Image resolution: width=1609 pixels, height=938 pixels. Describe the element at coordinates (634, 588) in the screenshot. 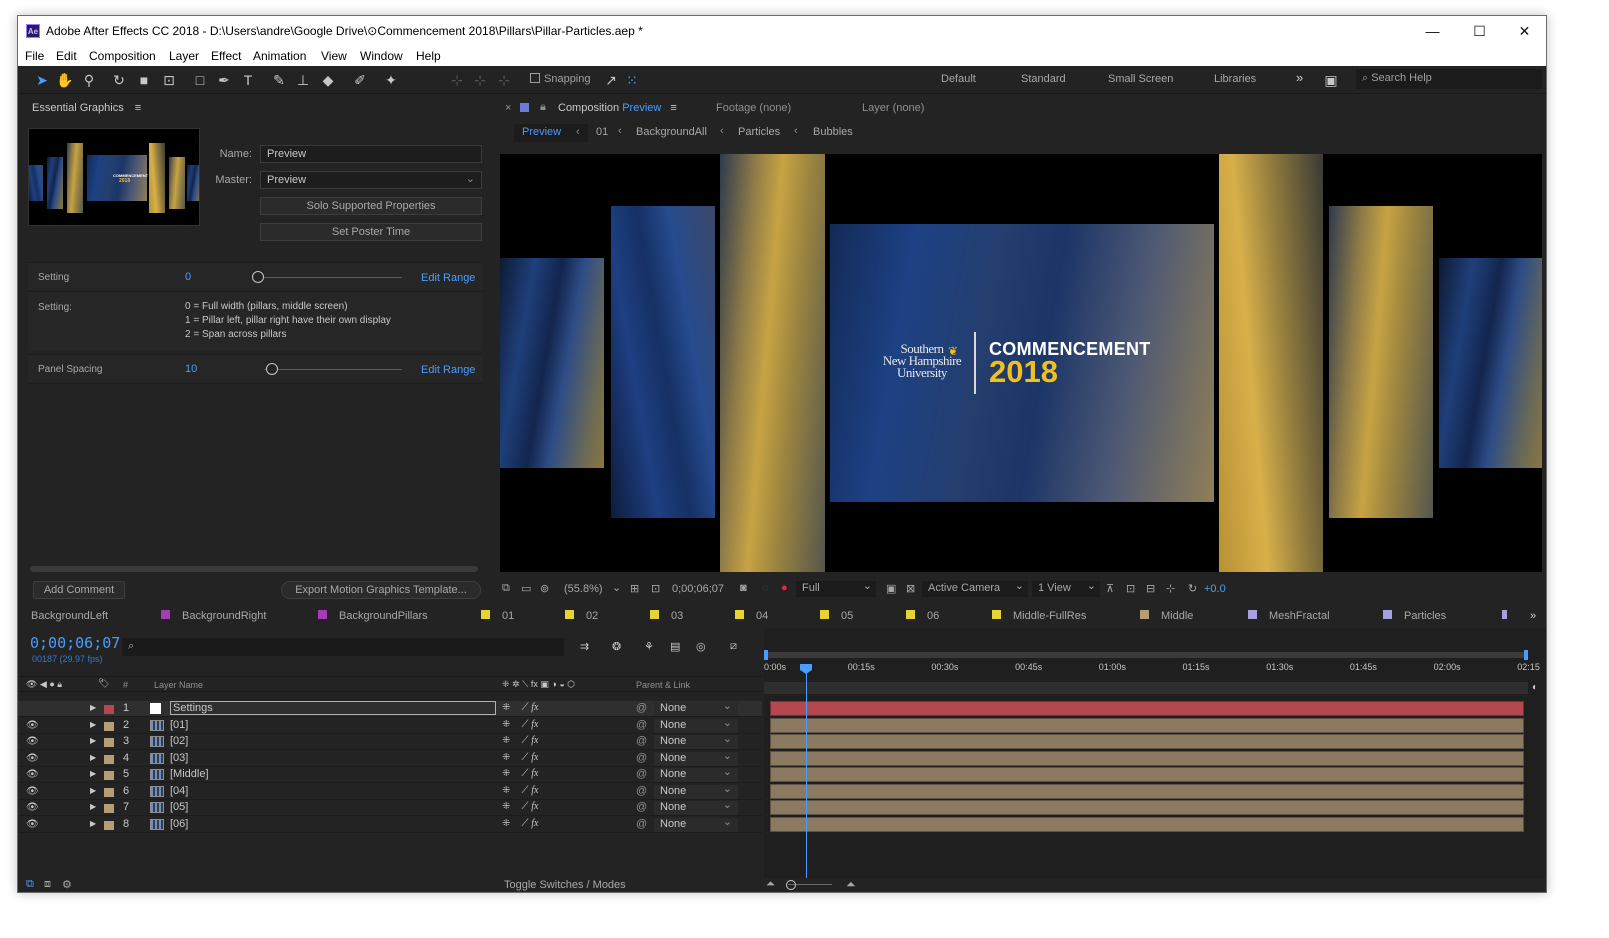

I see `grid-icon: ⊞` at that location.